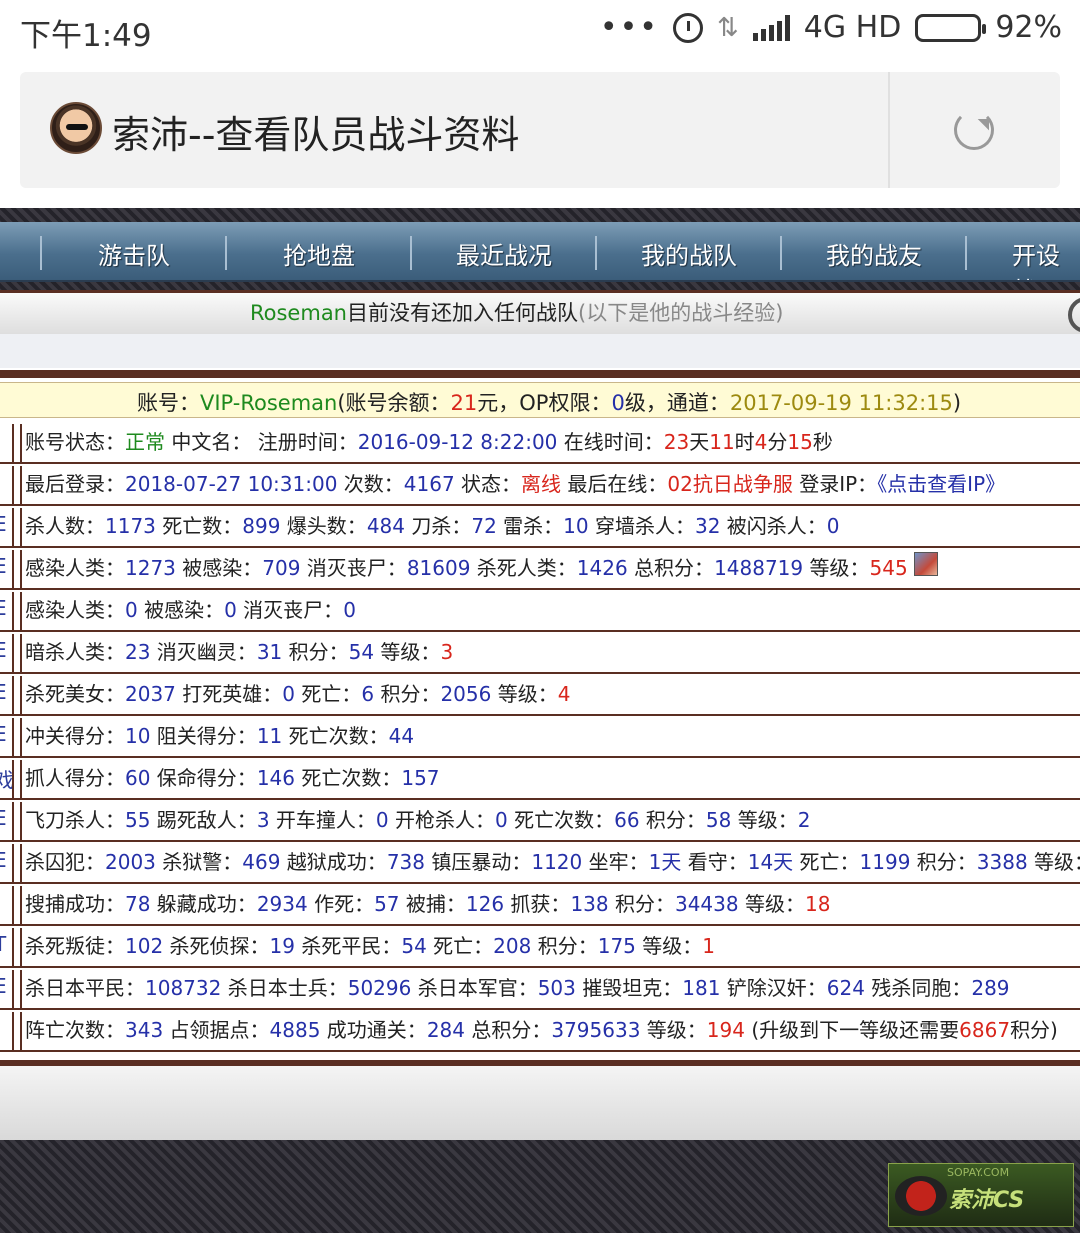 This screenshot has height=1233, width=1080. I want to click on stat-label: 分, so click(777, 442).